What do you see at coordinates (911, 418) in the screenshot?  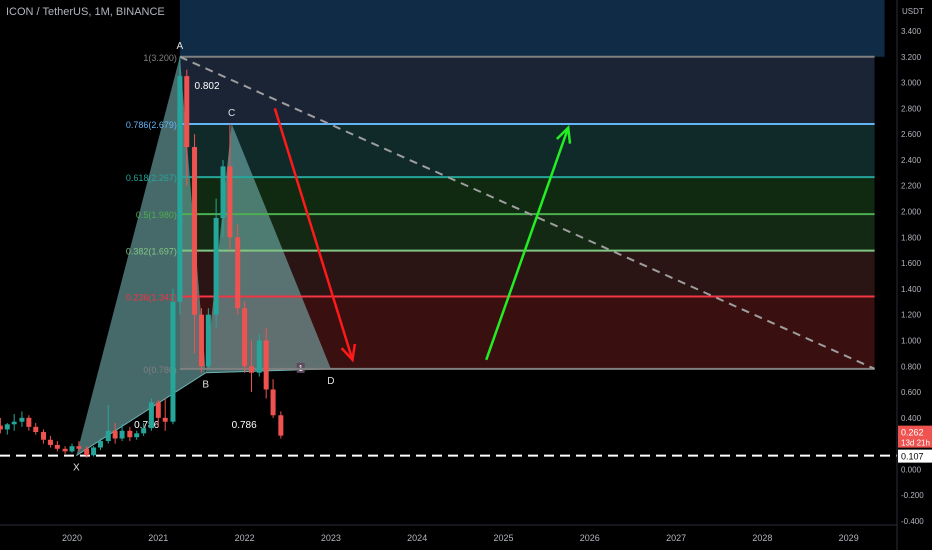 I see `price-tick: 0.400` at bounding box center [911, 418].